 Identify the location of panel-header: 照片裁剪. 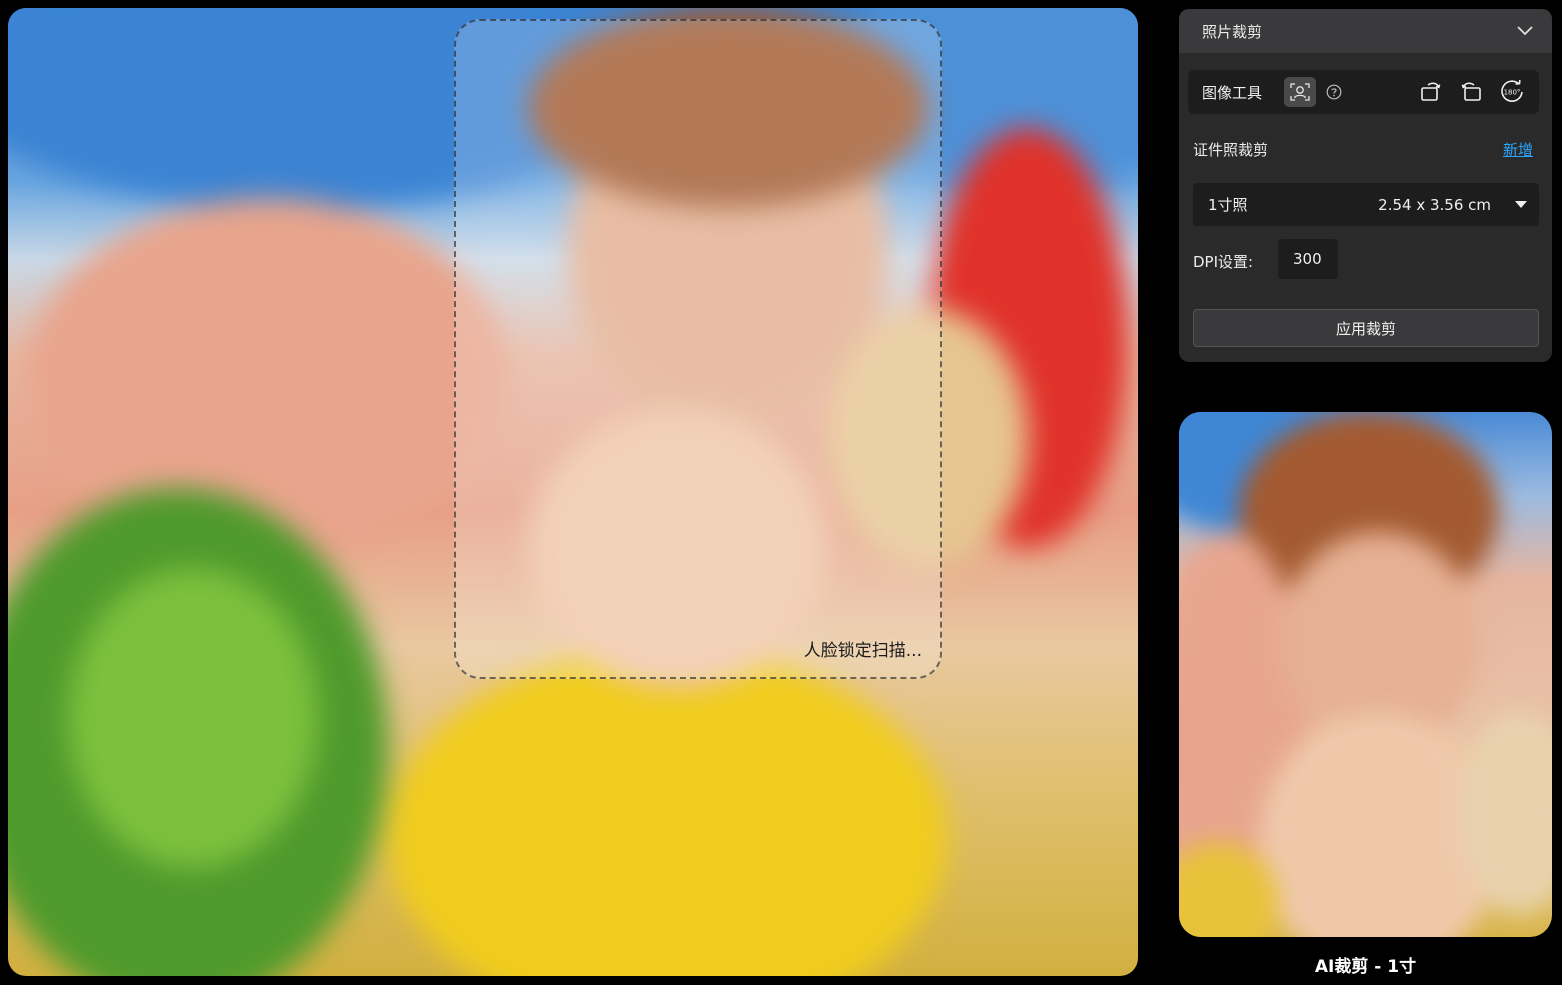
(1365, 31).